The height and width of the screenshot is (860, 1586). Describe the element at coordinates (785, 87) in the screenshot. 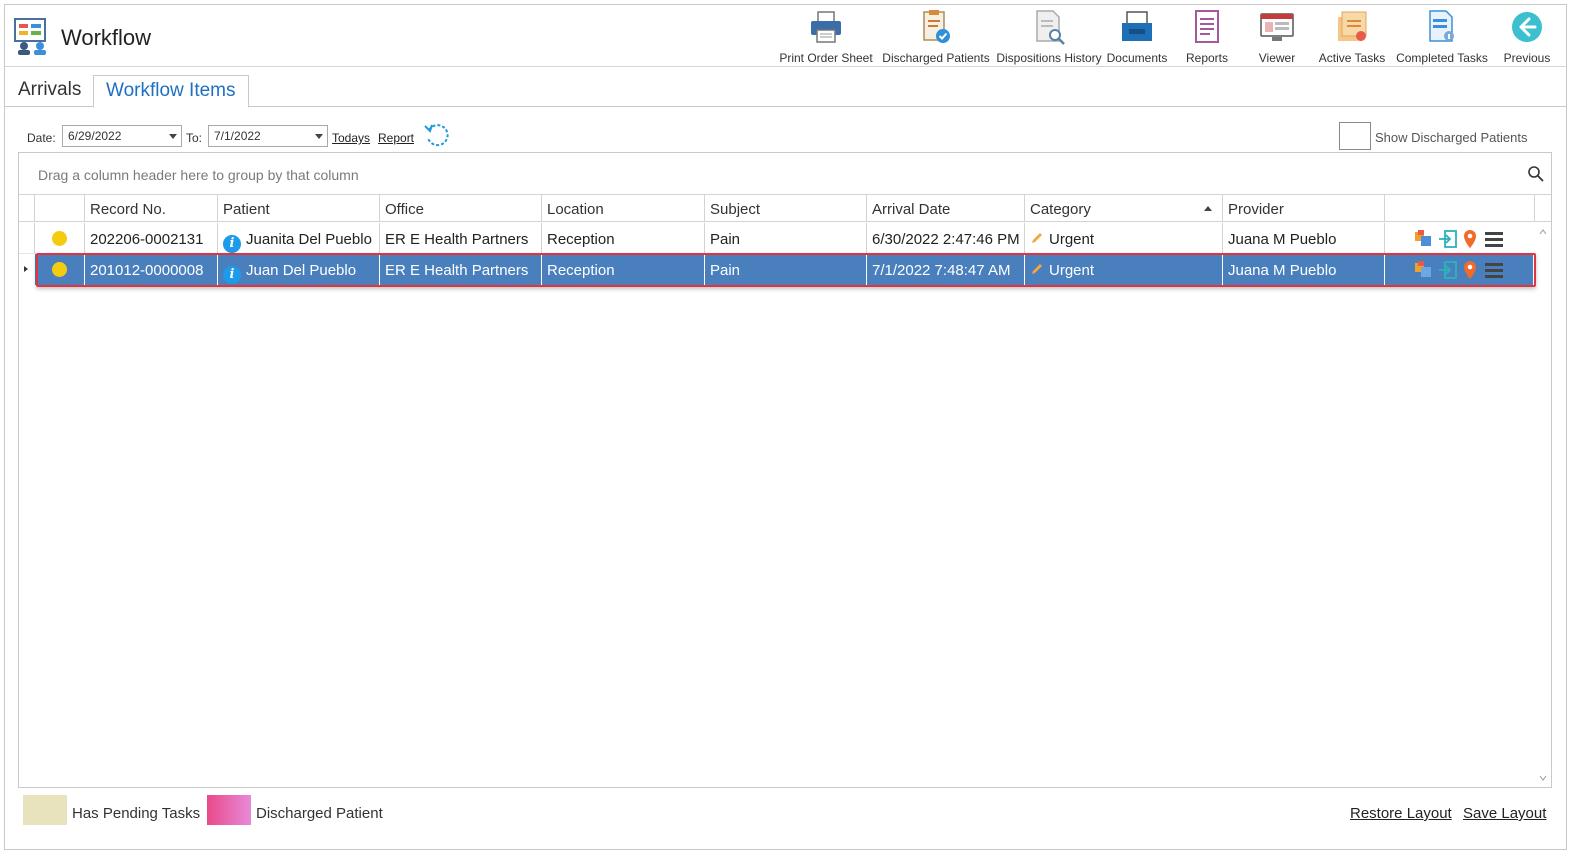

I see `tab-strip: Arrivals Workflow Items` at that location.